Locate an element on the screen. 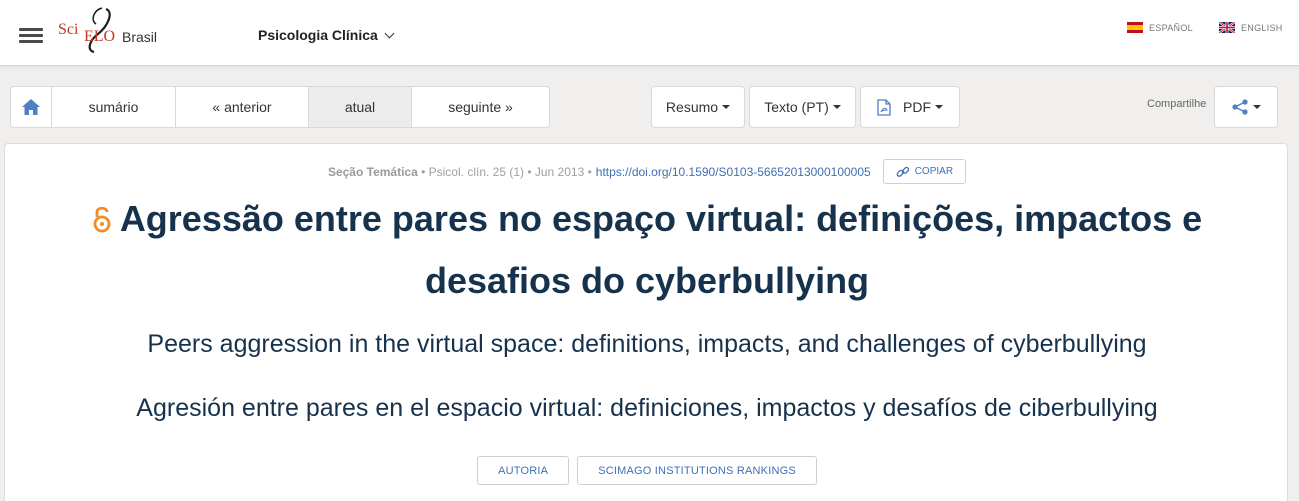 Image resolution: width=1299 pixels, height=501 pixels. es-flag-icon is located at coordinates (1135, 27).